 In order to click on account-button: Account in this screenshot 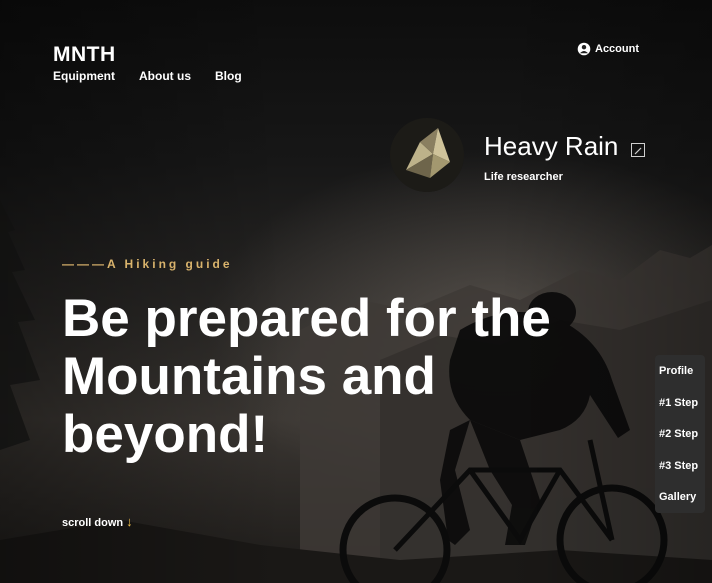, I will do `click(608, 49)`.